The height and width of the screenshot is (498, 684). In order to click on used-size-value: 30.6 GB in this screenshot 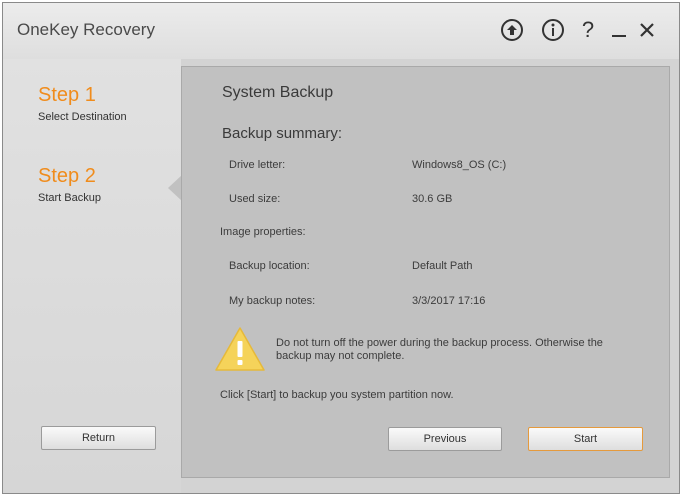, I will do `click(432, 199)`.